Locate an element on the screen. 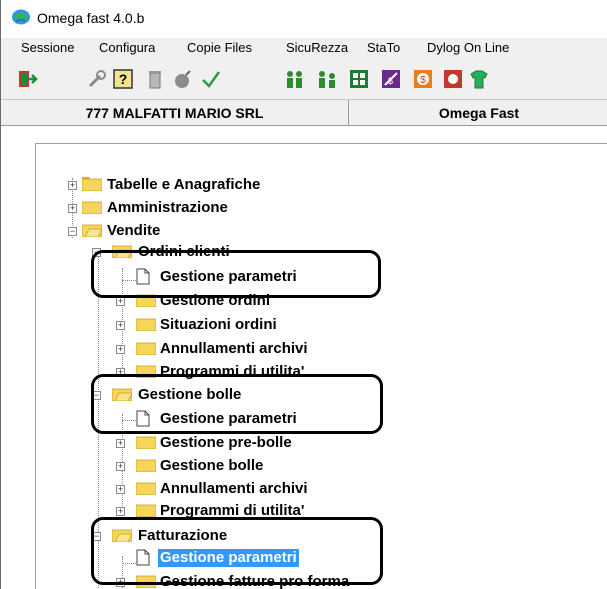 This screenshot has width=607, height=589. tree-label: Tabelle e Anagrafiche is located at coordinates (184, 184).